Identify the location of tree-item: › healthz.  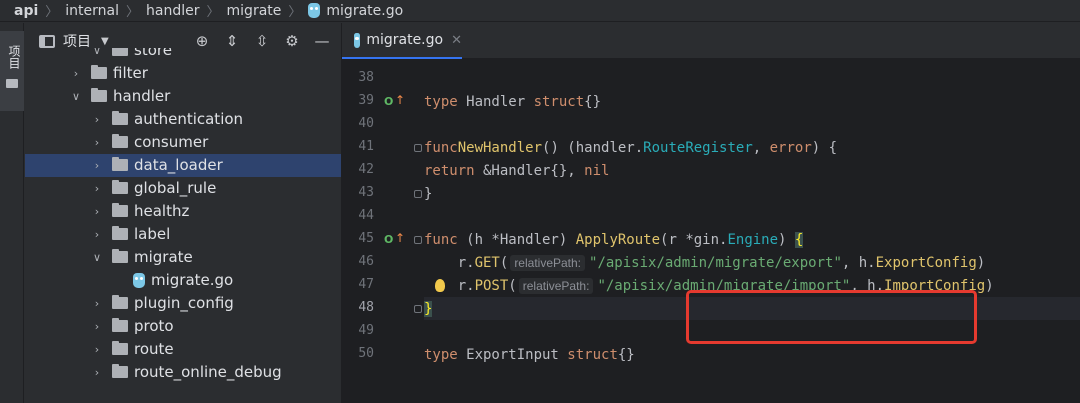
(183, 211).